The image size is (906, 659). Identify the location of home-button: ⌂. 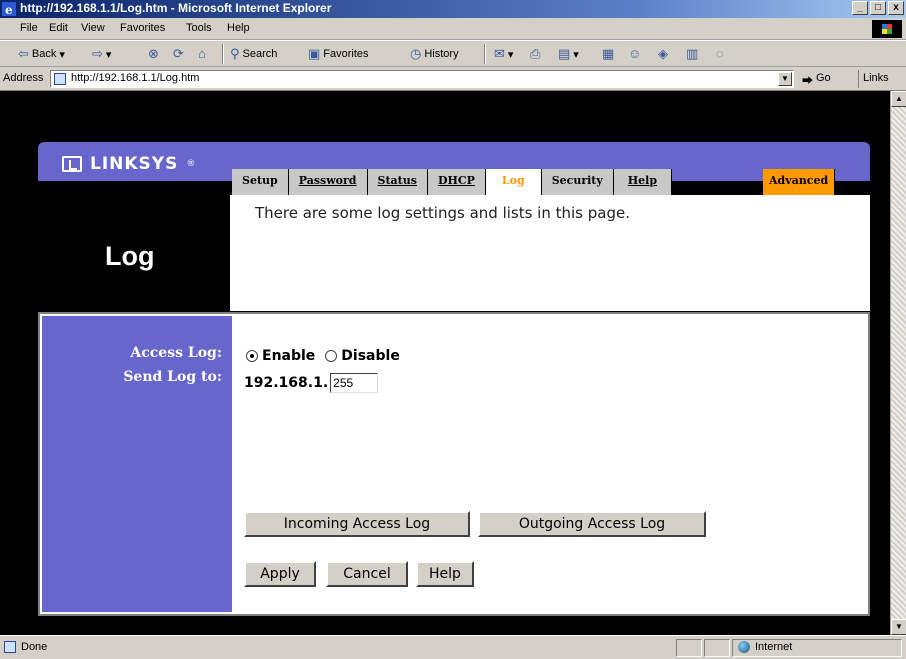
(202, 53).